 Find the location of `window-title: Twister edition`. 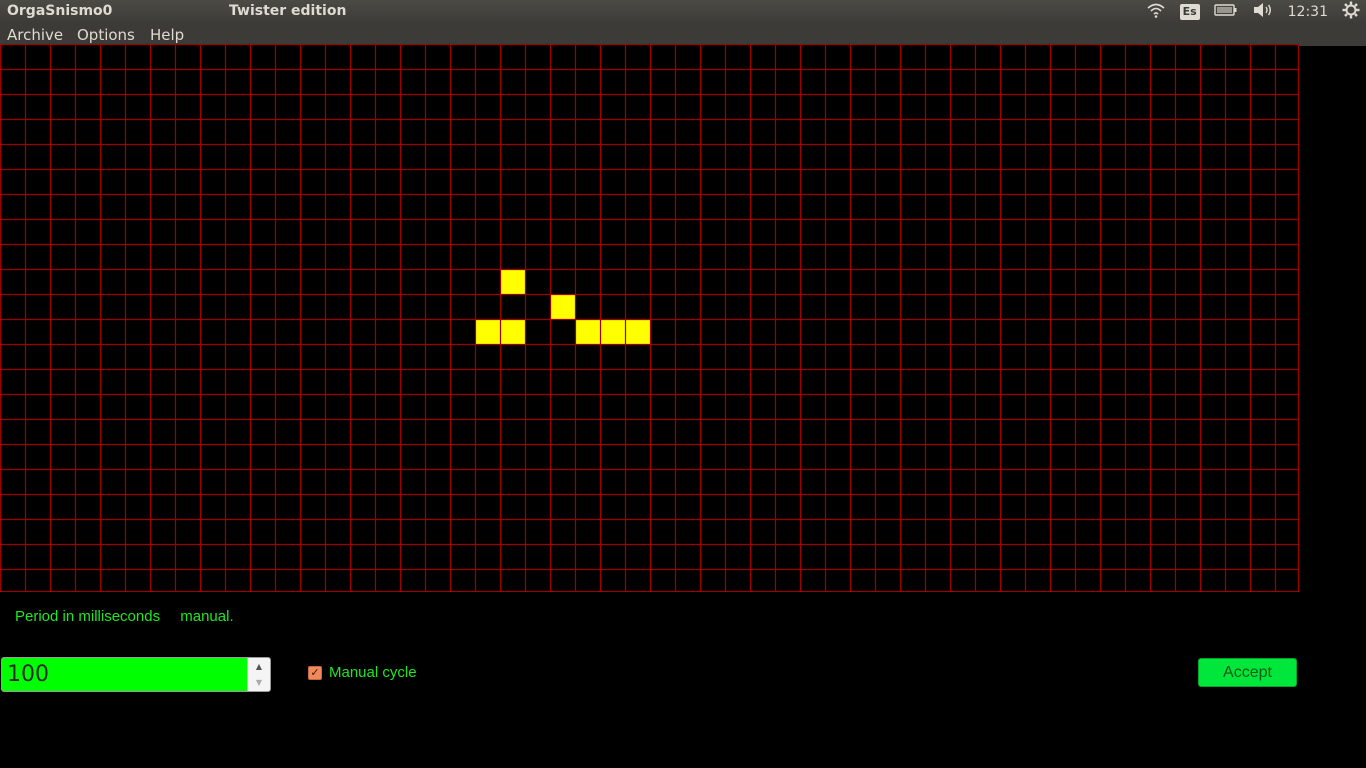

window-title: Twister edition is located at coordinates (288, 11).